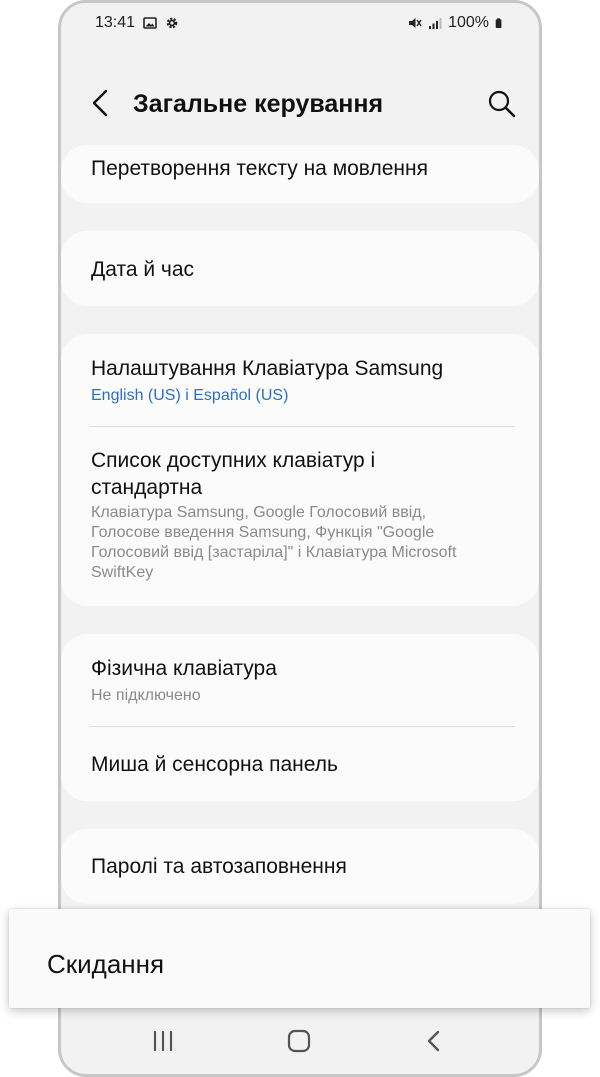 The height and width of the screenshot is (1077, 600). What do you see at coordinates (101, 103) in the screenshot?
I see `chevron-left-icon` at bounding box center [101, 103].